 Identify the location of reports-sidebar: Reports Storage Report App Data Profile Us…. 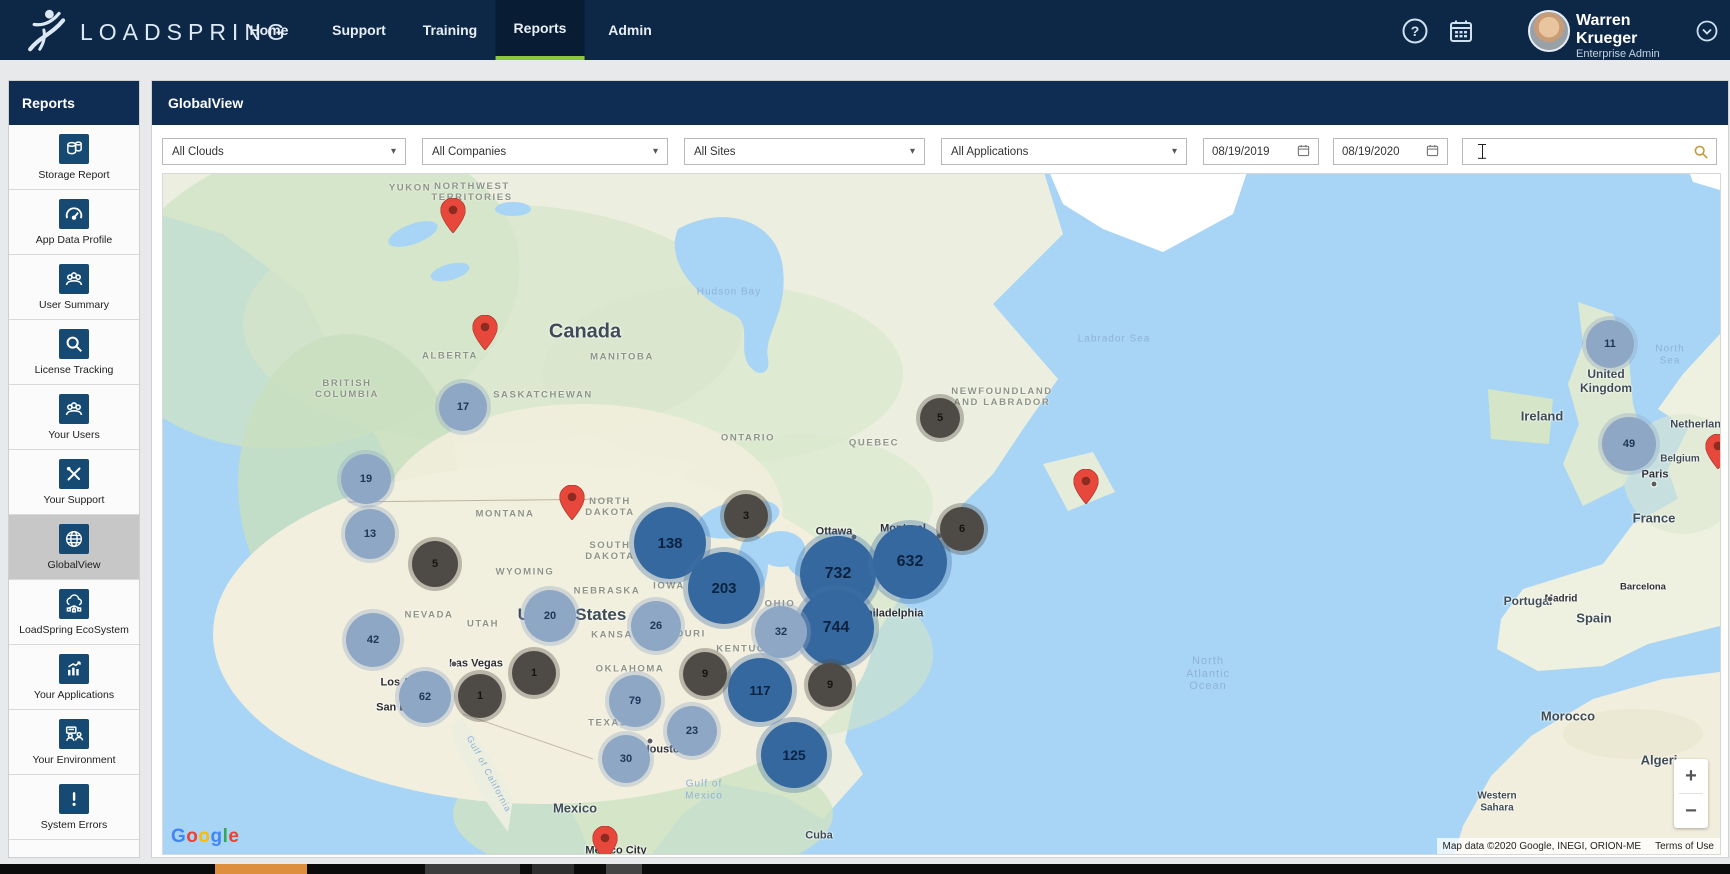
(74, 469).